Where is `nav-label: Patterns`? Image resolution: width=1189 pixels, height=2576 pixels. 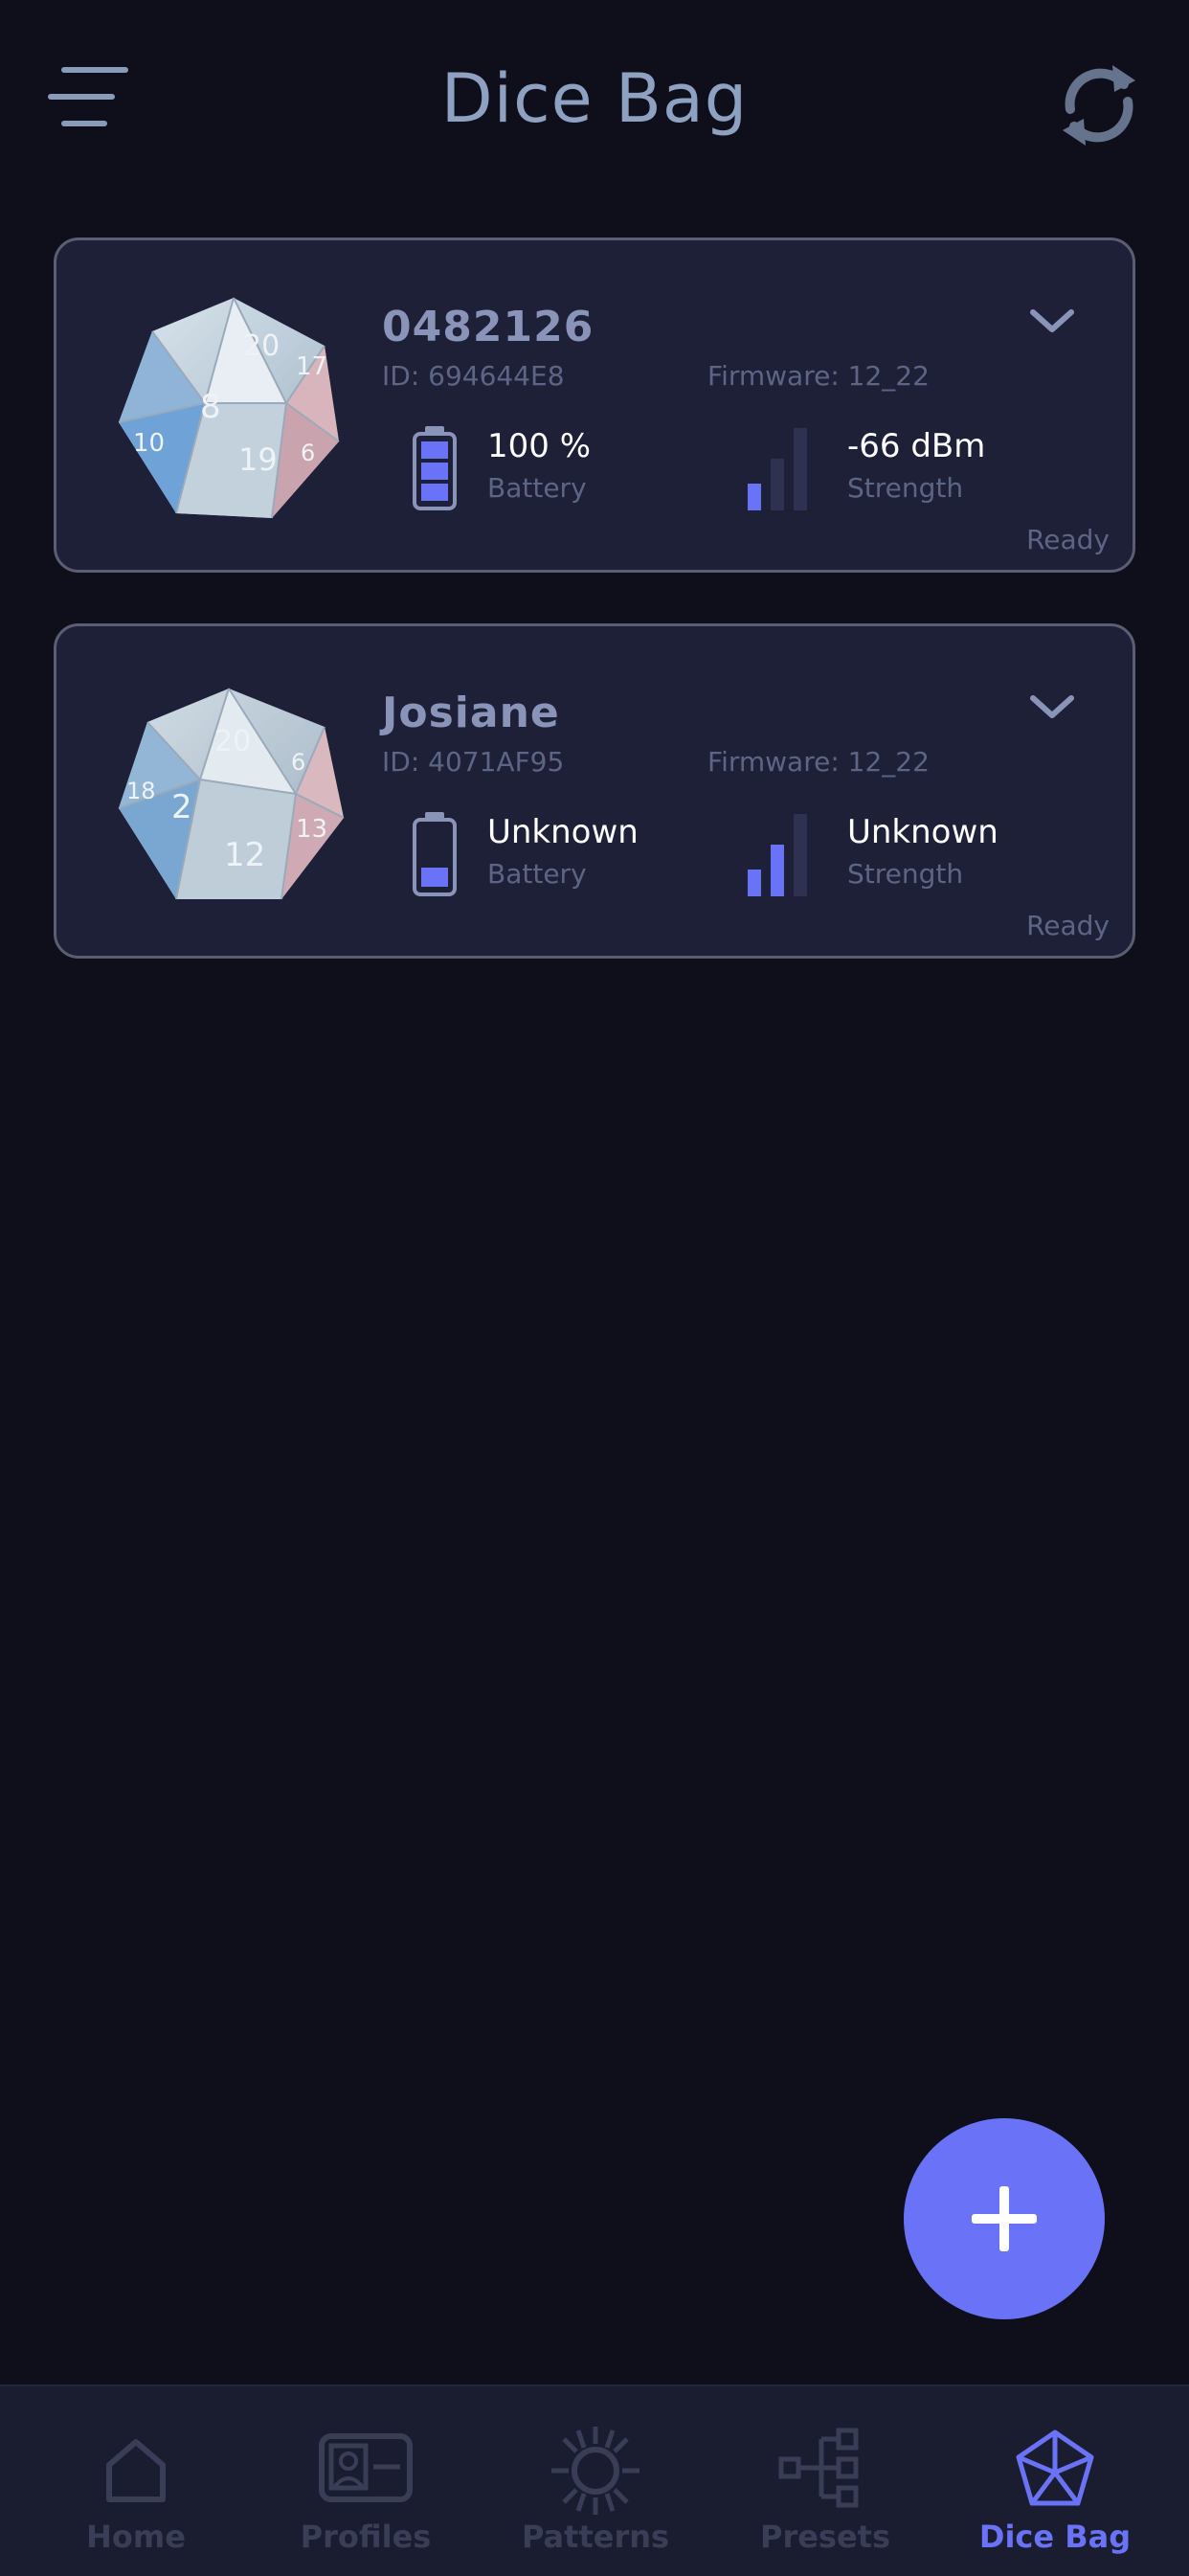
nav-label: Patterns is located at coordinates (595, 2537).